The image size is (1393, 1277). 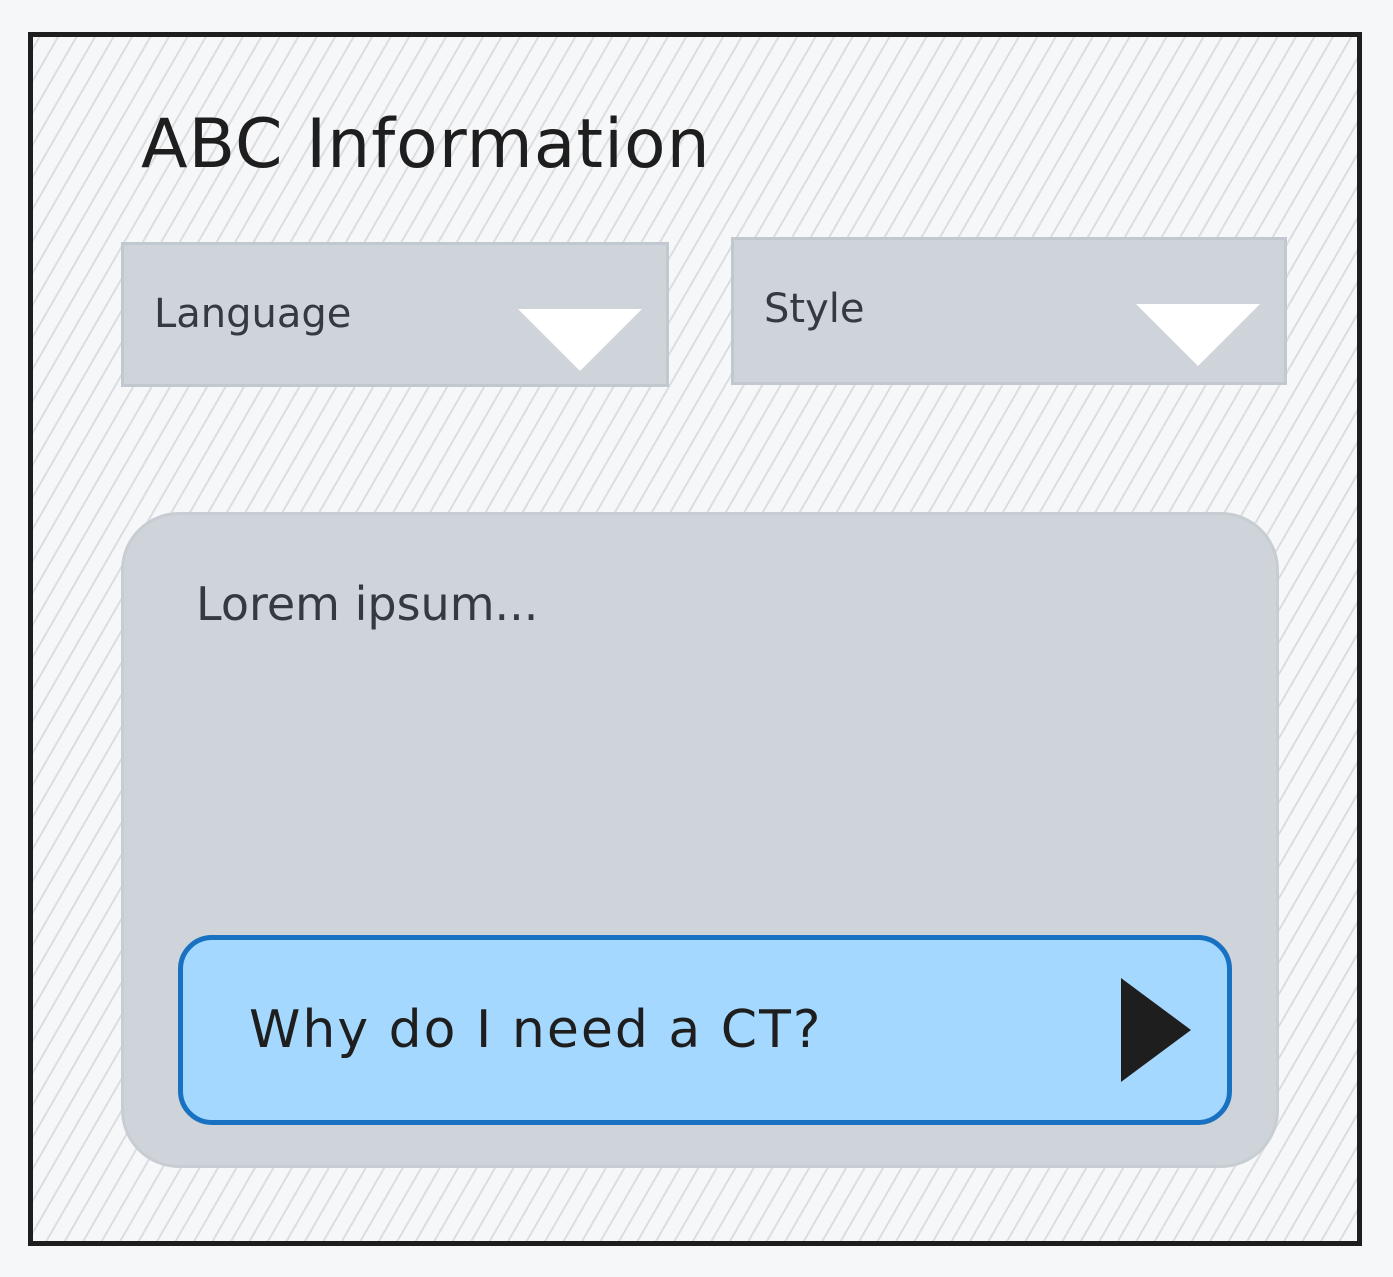 What do you see at coordinates (536, 1030) in the screenshot?
I see `ask-question-label: Why do I need a CT?` at bounding box center [536, 1030].